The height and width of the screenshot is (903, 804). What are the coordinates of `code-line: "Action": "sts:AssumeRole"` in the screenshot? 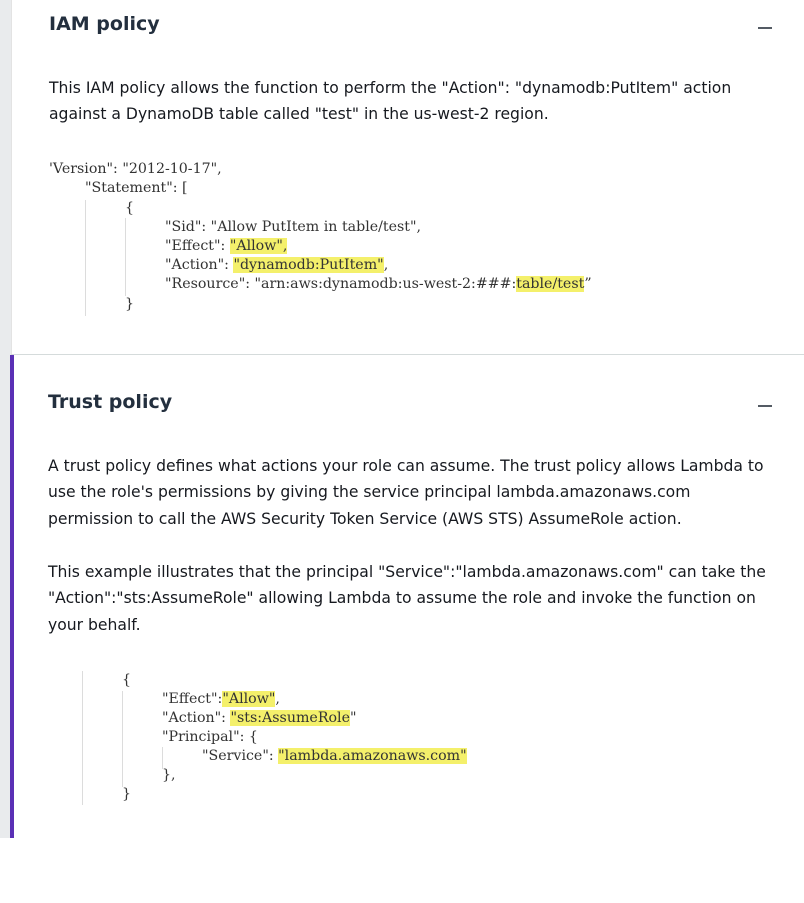 It's located at (259, 718).